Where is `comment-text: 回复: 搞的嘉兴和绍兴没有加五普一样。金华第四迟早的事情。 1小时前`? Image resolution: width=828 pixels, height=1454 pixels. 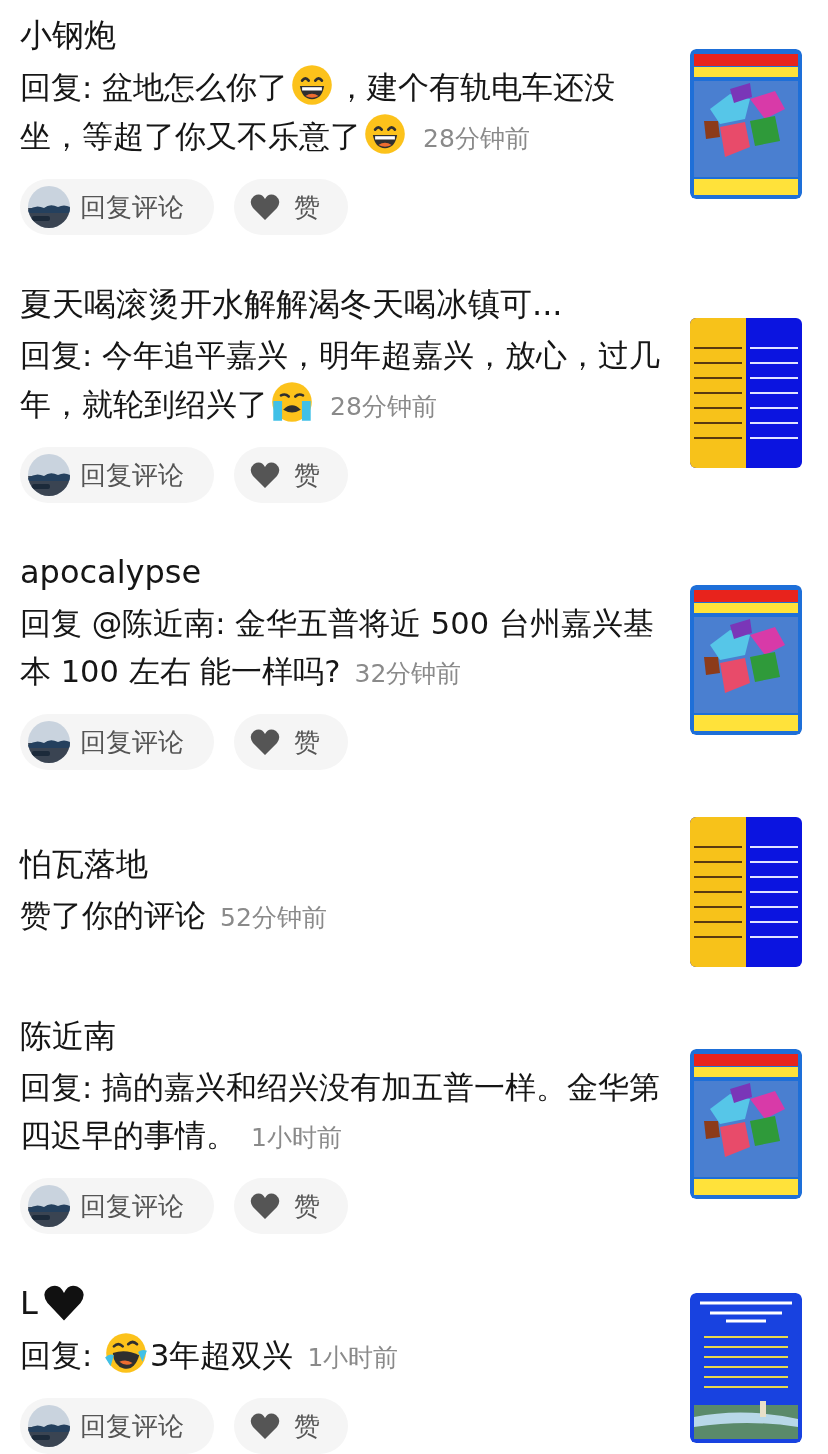
comment-text: 回复: 搞的嘉兴和绍兴没有加五普一样。金华第四迟早的事情。 1小时前 is located at coordinates (340, 1112).